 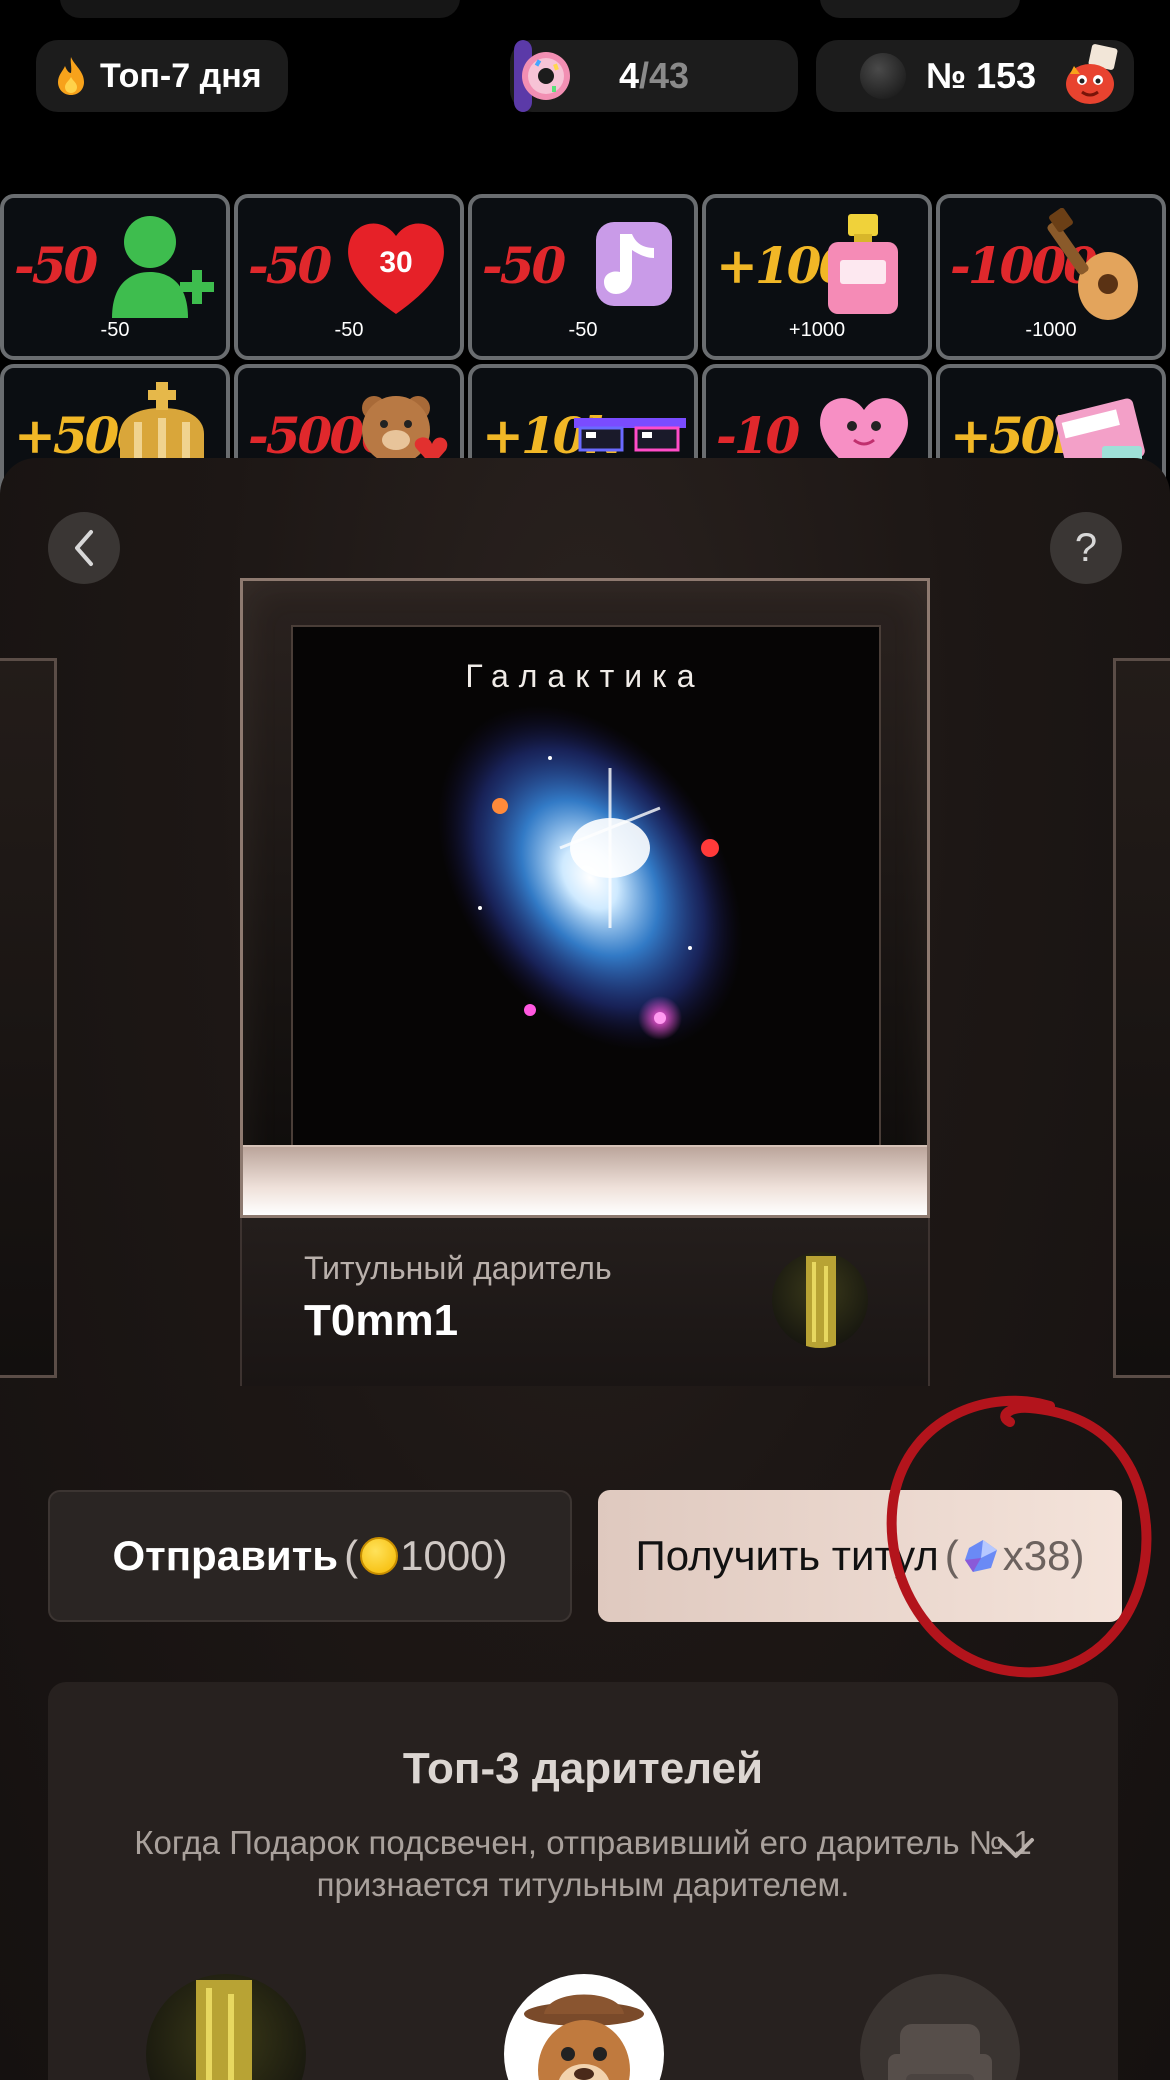 I want to click on donut-counter: 4/43, so click(x=654, y=76).